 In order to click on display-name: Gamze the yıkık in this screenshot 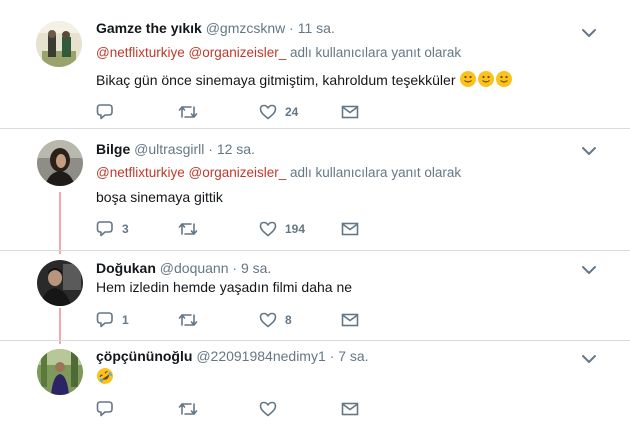, I will do `click(149, 28)`.